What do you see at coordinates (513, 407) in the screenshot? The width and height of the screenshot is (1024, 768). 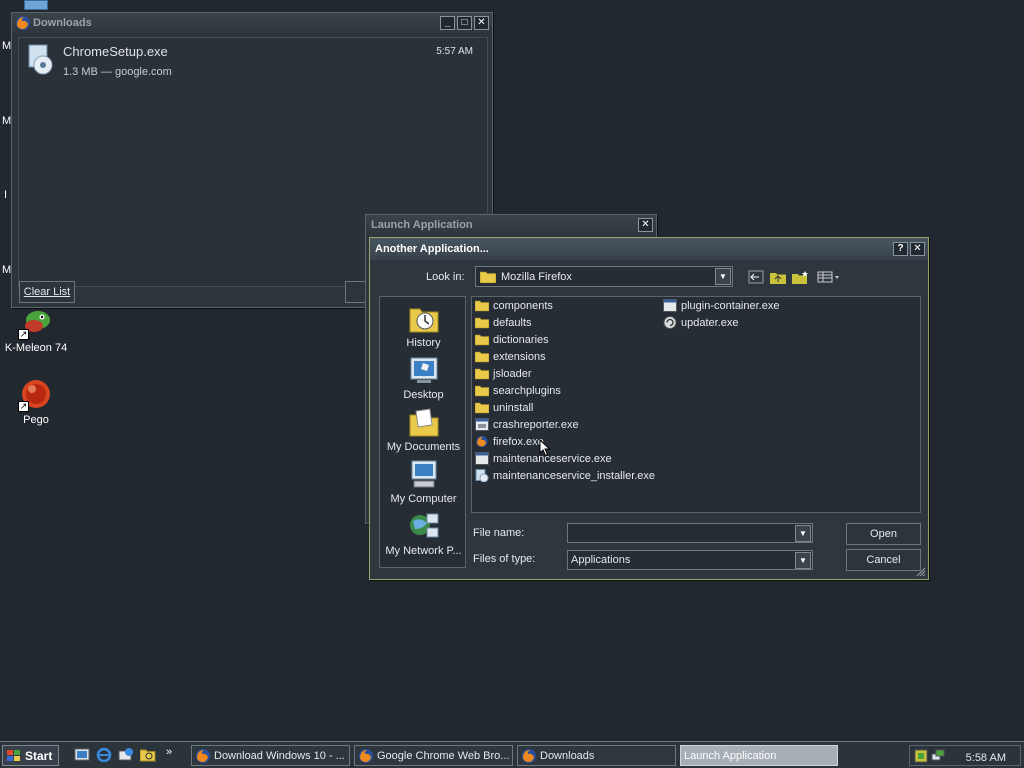 I see `file-name: uninstall` at bounding box center [513, 407].